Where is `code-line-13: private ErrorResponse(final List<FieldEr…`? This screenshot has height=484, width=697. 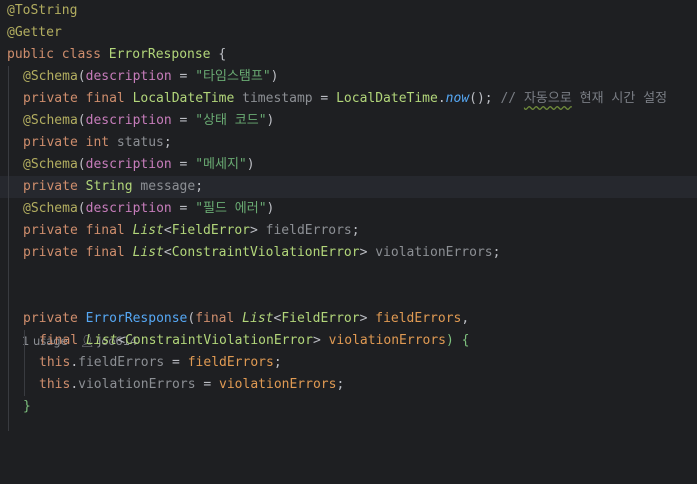 code-line-13: private ErrorResponse(final List<FieldEr… is located at coordinates (348, 319).